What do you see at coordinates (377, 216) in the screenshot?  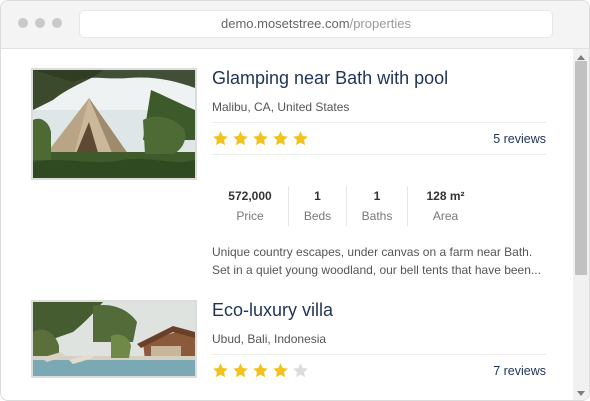 I see `stat-baths-label: Baths` at bounding box center [377, 216].